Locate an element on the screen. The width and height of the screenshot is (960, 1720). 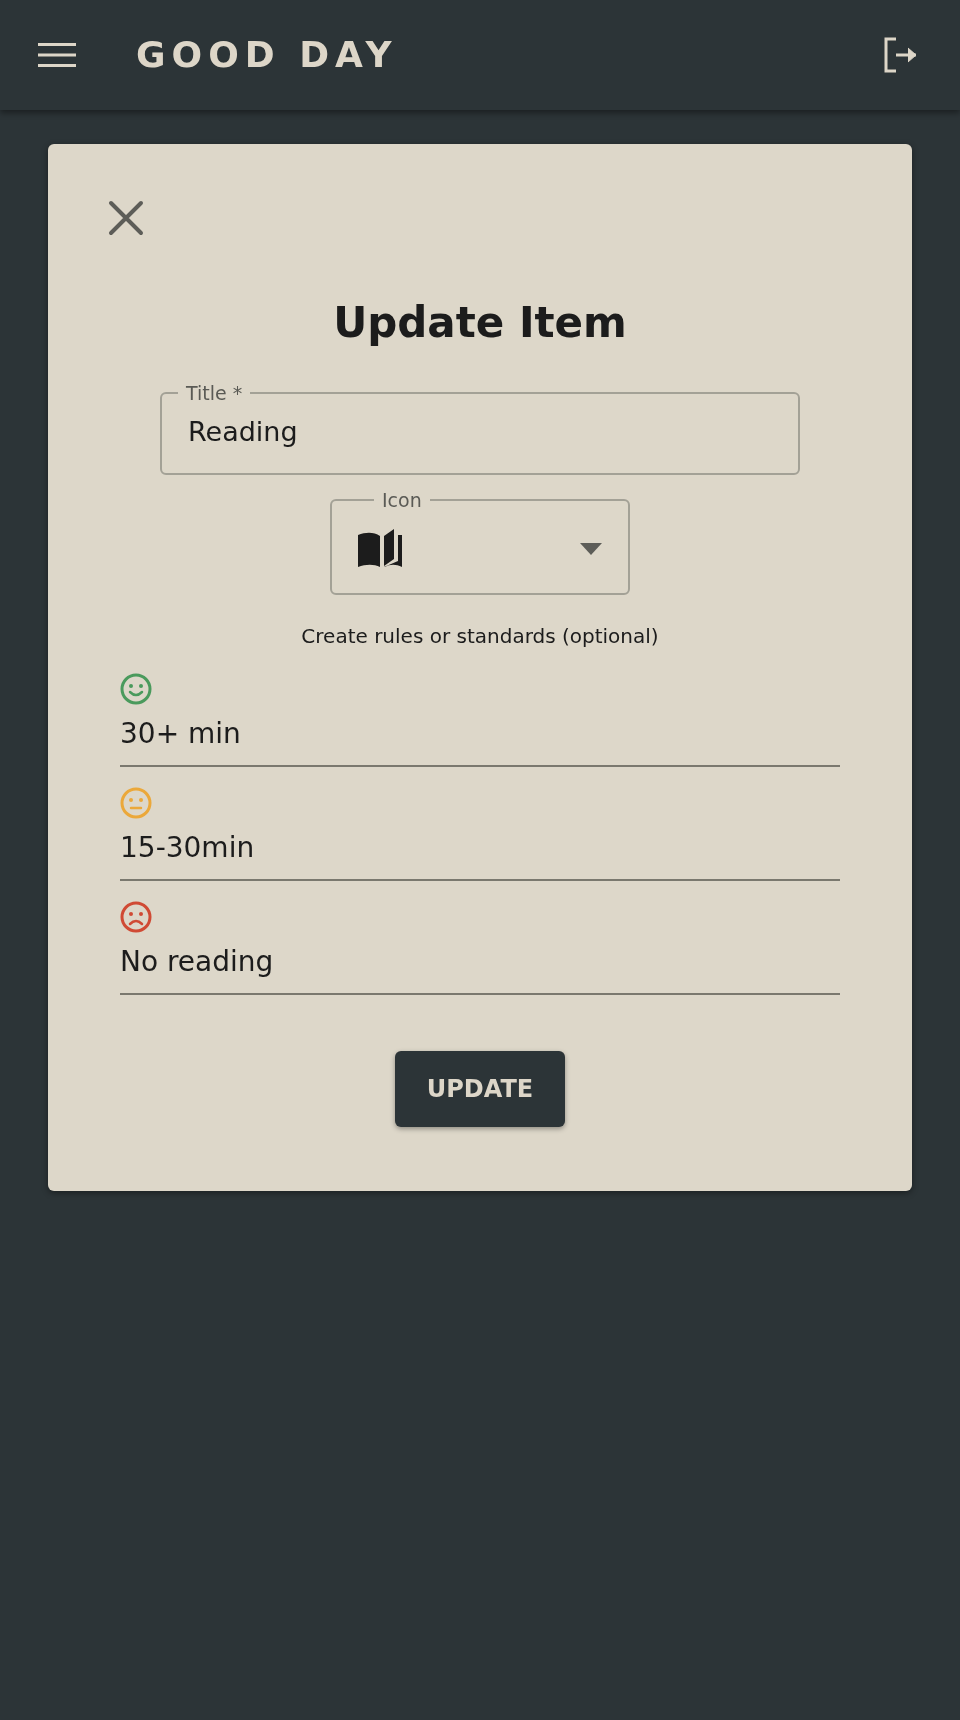
caret-icon is located at coordinates (591, 548).